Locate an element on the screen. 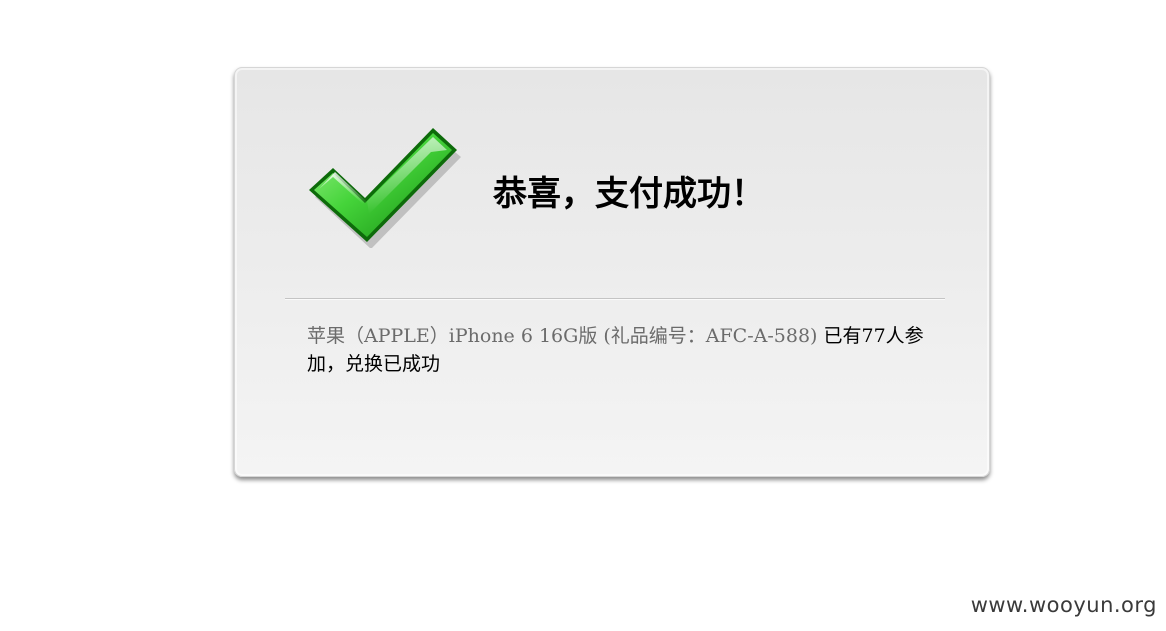  success-title: 恭喜，支付成功！ is located at coordinates (629, 194).